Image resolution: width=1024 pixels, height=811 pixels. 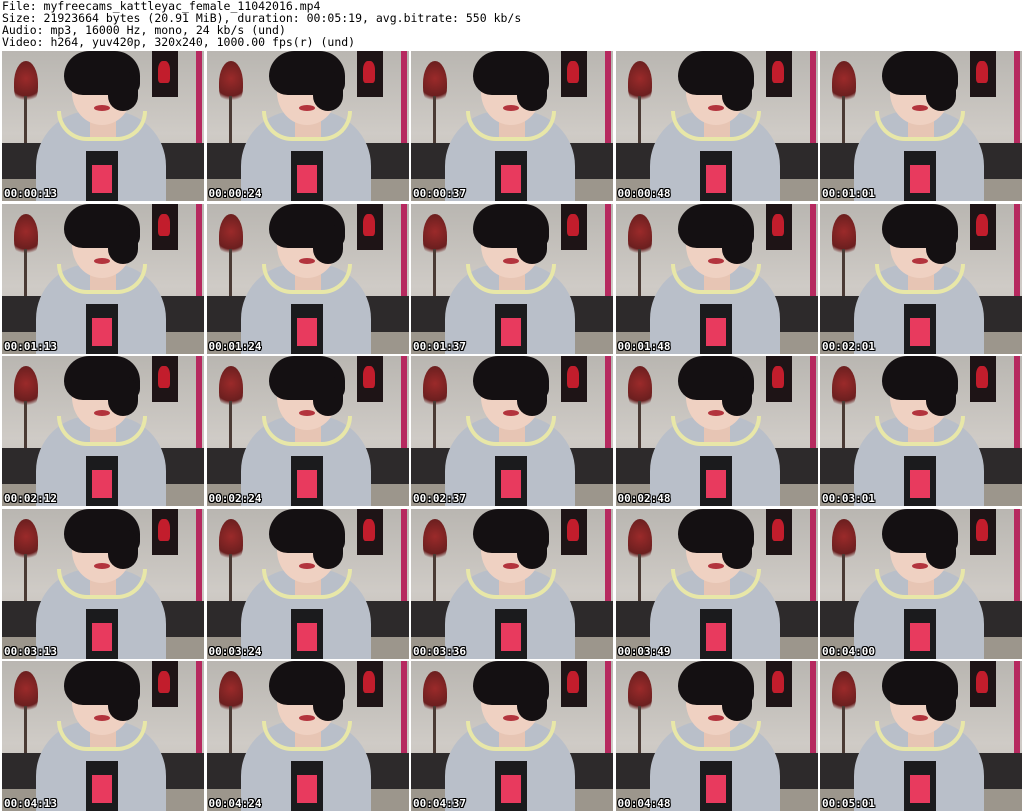 What do you see at coordinates (103, 278) in the screenshot?
I see `video-frame-thumbnail: 00:01:13` at bounding box center [103, 278].